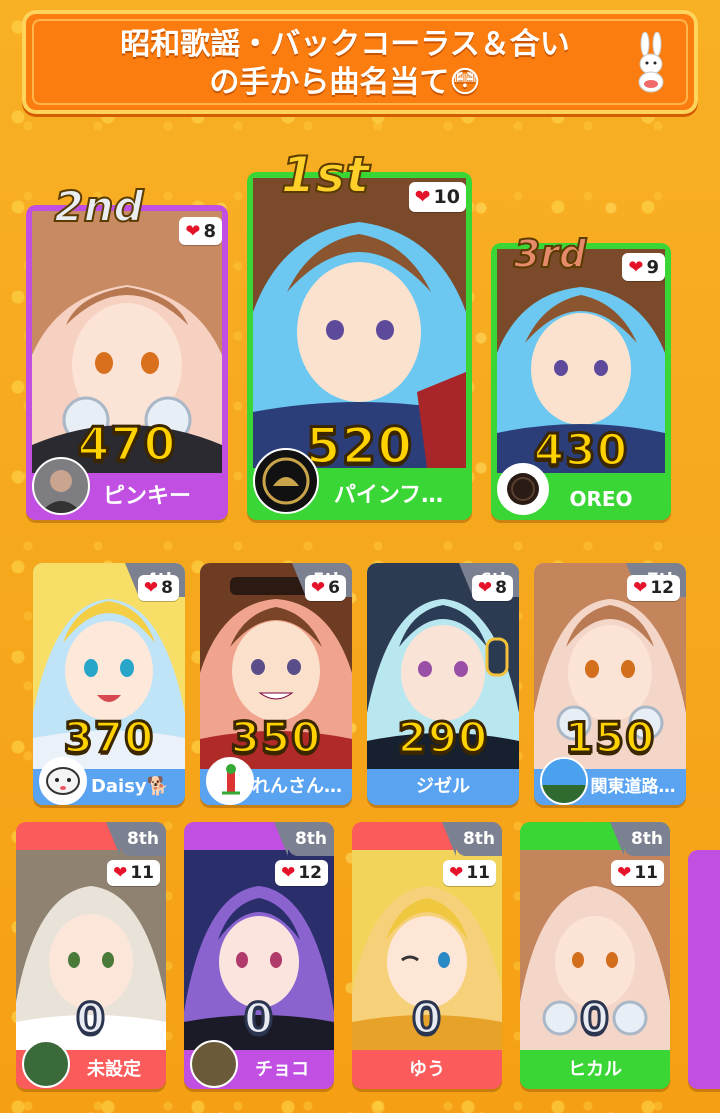 The image size is (720, 1113). What do you see at coordinates (345, 64) in the screenshot?
I see `quiz-title: 昭和歌謡・バックコーラス＆合い の手から曲名当て😳` at bounding box center [345, 64].